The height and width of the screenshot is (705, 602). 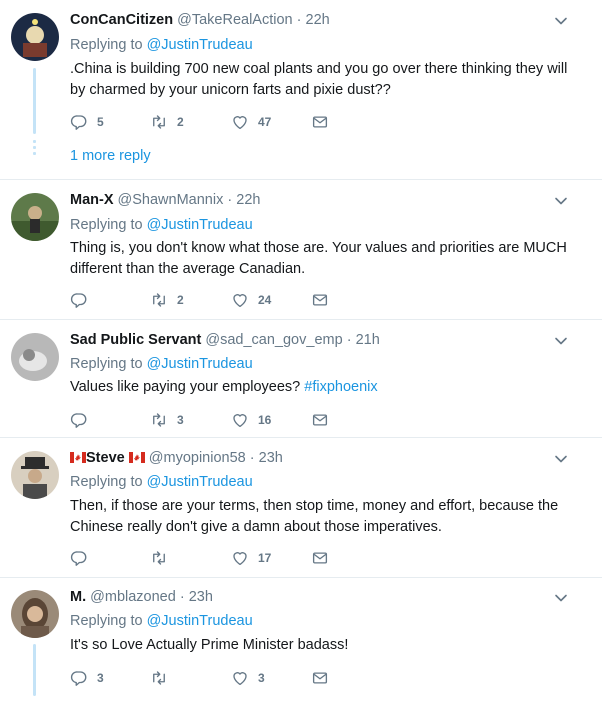 I want to click on retweet-button: 3, so click(x=167, y=420).